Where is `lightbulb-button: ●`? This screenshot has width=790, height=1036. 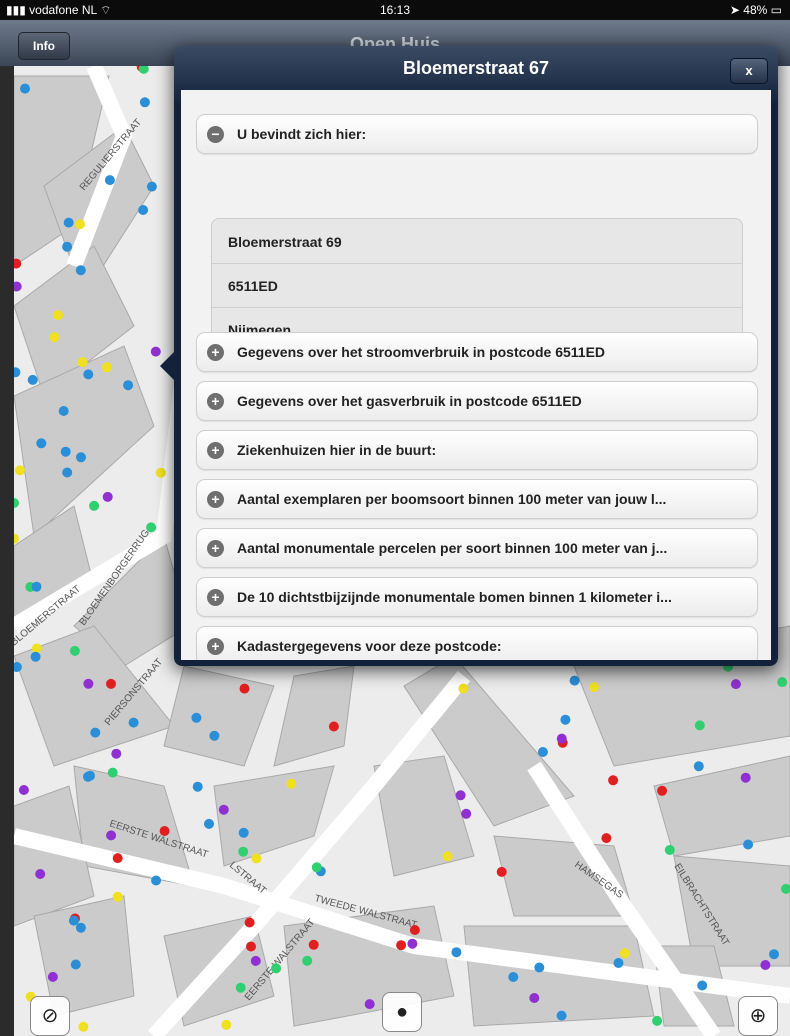
lightbulb-button: ● is located at coordinates (402, 1012).